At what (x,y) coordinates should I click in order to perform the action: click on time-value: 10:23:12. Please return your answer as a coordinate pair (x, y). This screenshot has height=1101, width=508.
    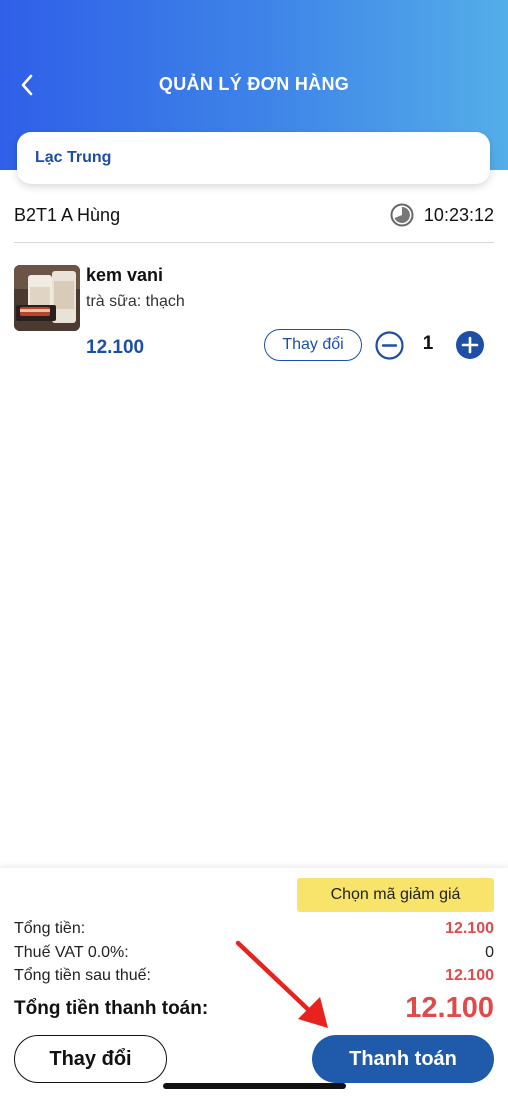
    Looking at the image, I should click on (458, 214).